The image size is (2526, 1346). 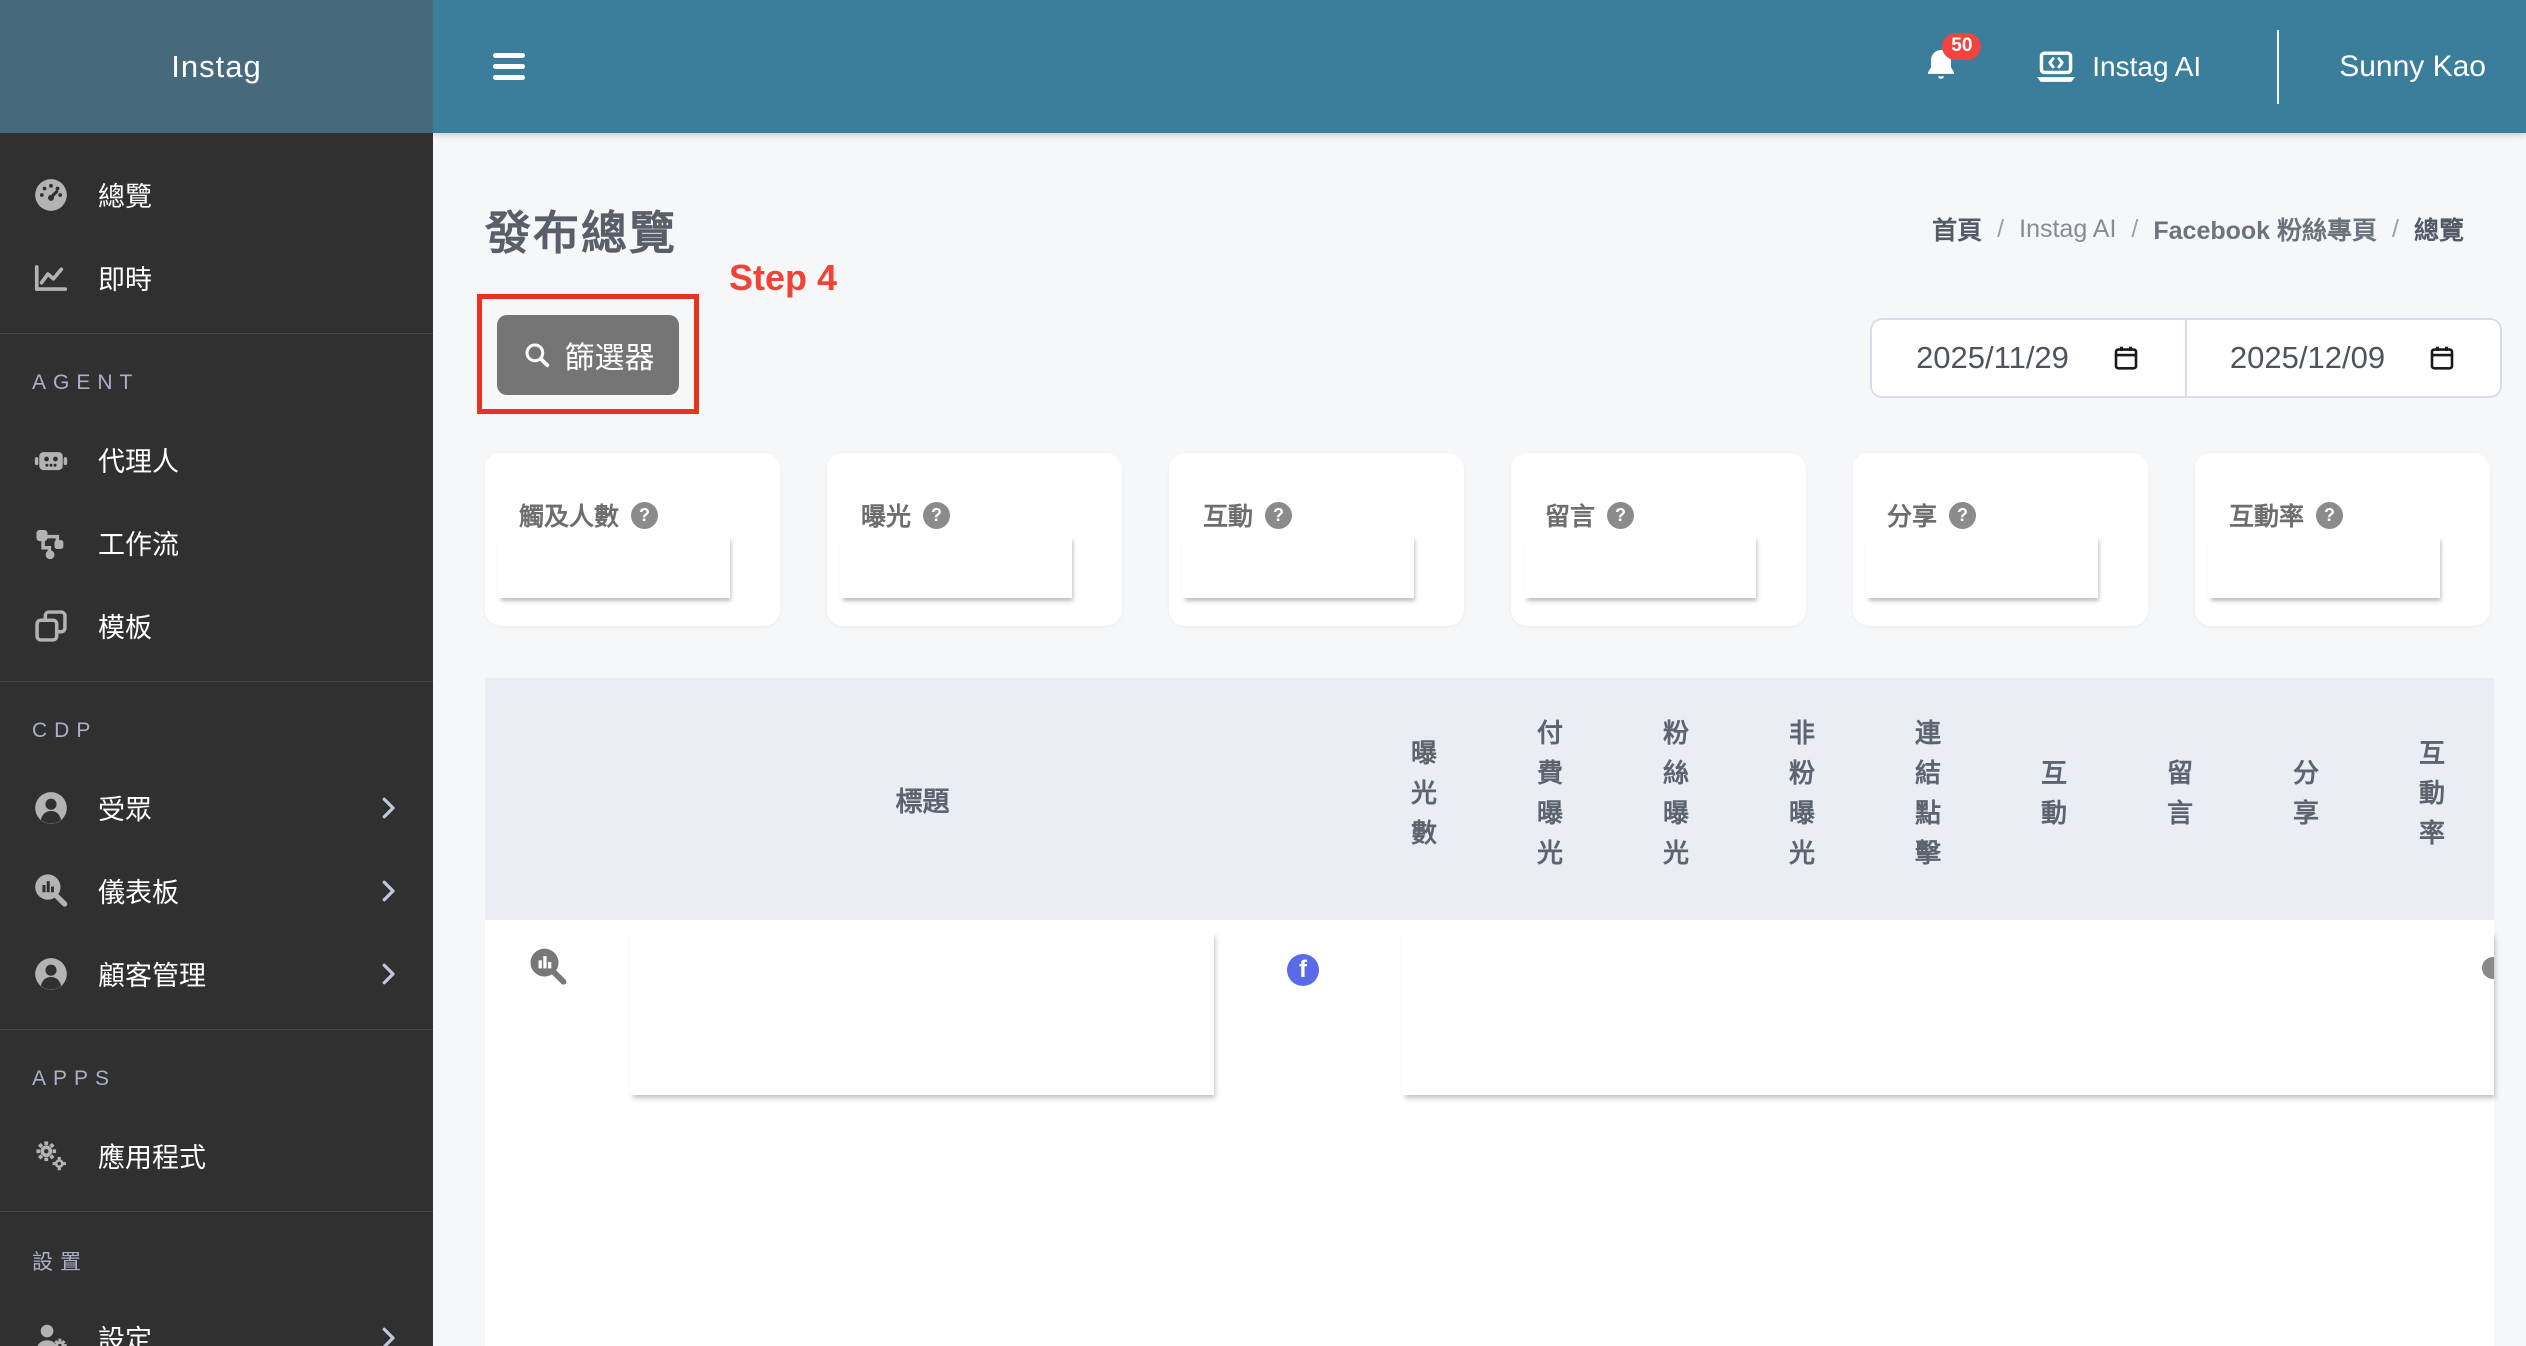 I want to click on start-date-value: 2025/11/29, so click(x=1992, y=357).